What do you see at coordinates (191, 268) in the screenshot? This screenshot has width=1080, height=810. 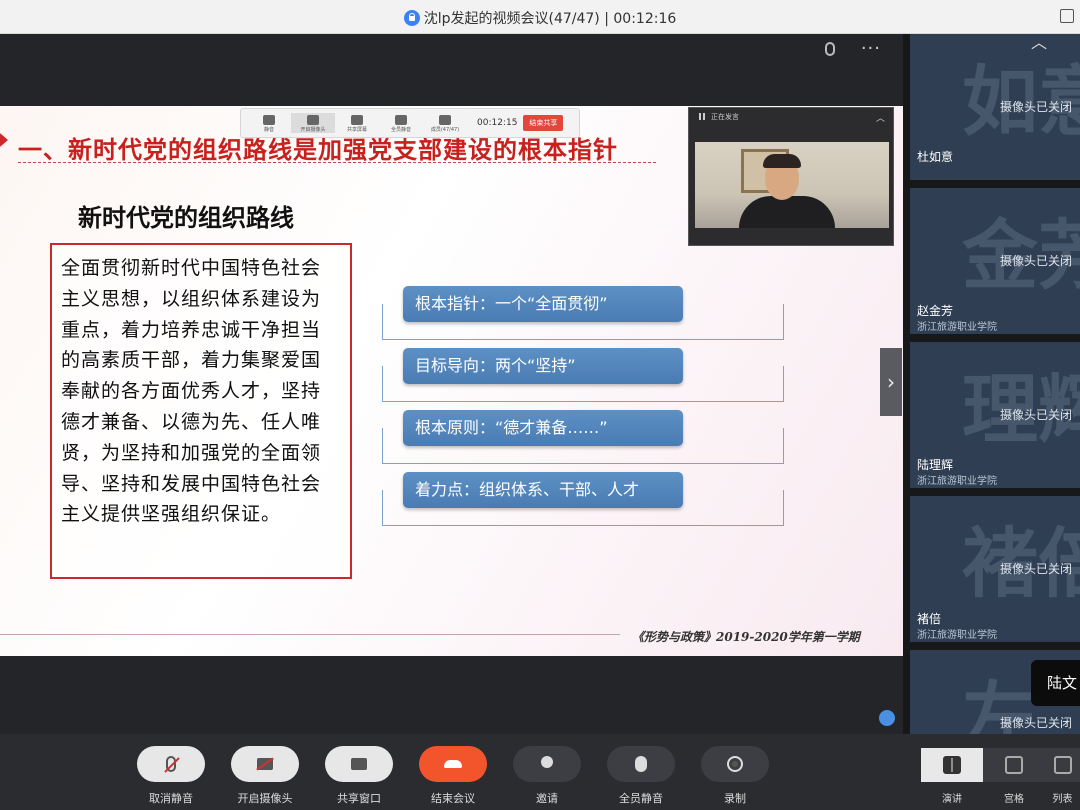 I see `body-line: 全面贯彻新时代中国特色社会` at bounding box center [191, 268].